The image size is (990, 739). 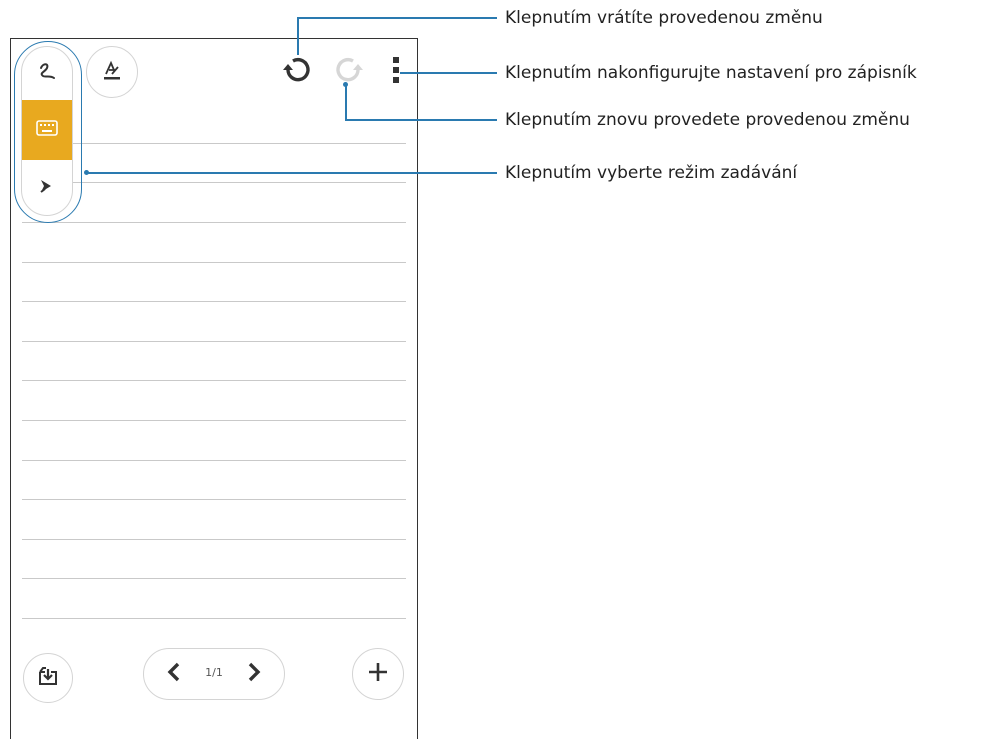 I want to click on chevron-right-icon, so click(x=254, y=674).